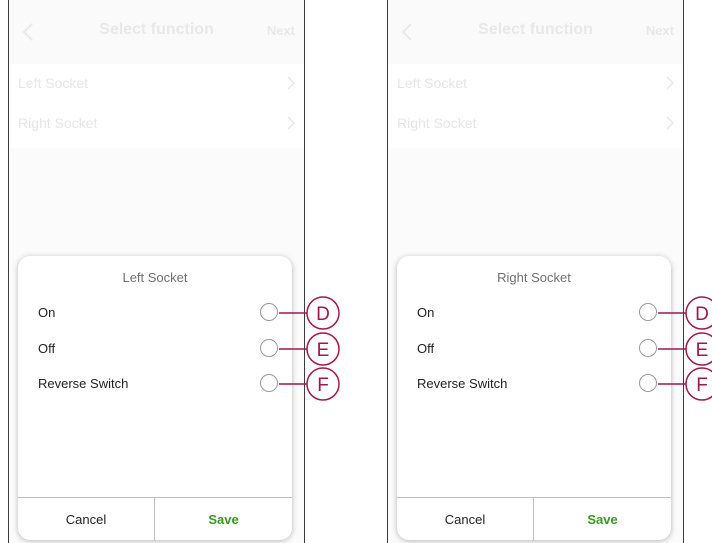 This screenshot has width=712, height=543. What do you see at coordinates (155, 277) in the screenshot?
I see `sheet-title: Left Socket` at bounding box center [155, 277].